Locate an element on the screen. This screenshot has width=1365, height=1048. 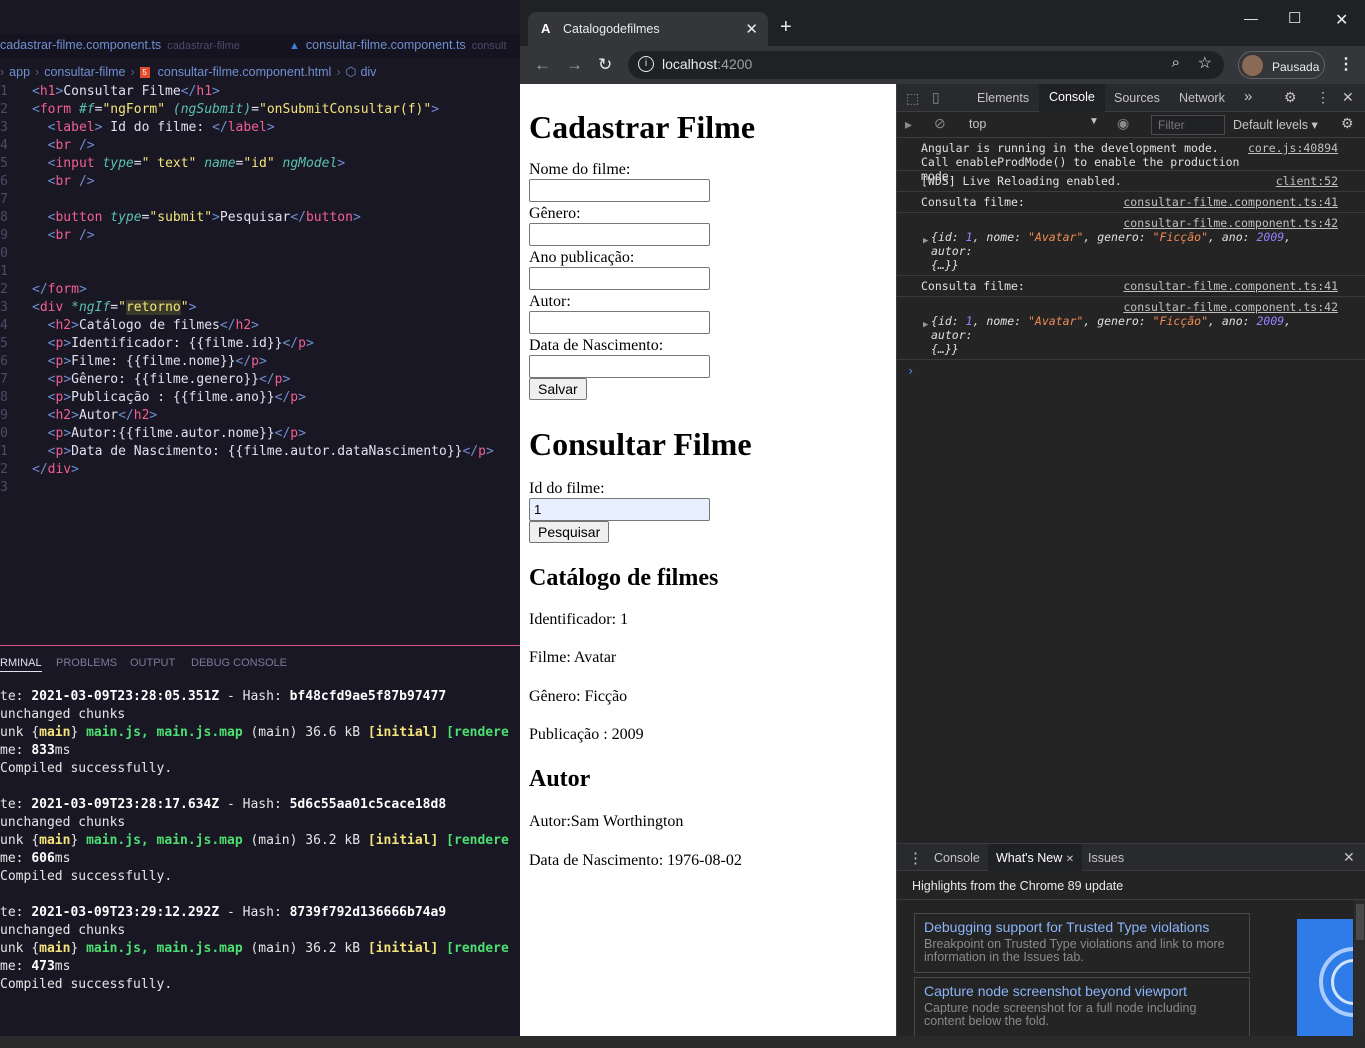
save-button: Salvar is located at coordinates (558, 389).